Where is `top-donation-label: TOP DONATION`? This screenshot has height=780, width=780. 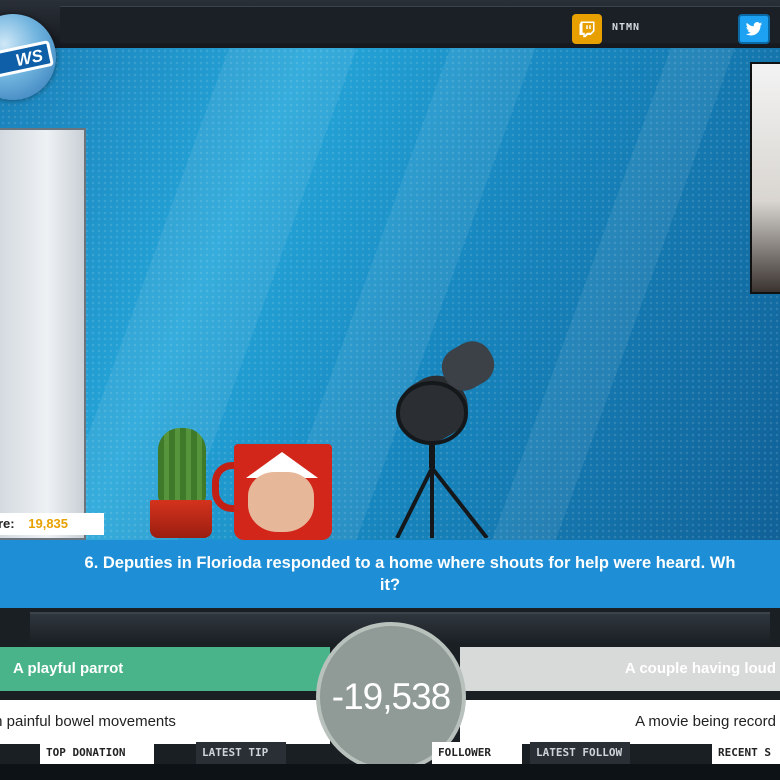 top-donation-label: TOP DONATION is located at coordinates (97, 753).